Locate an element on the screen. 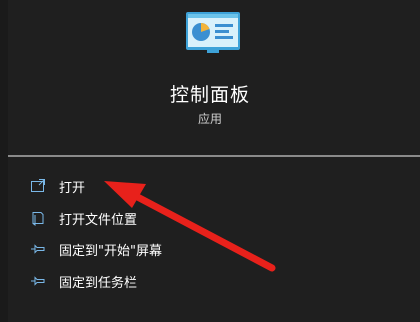 This screenshot has width=420, height=322. app-title: 控制面板 is located at coordinates (209, 95).